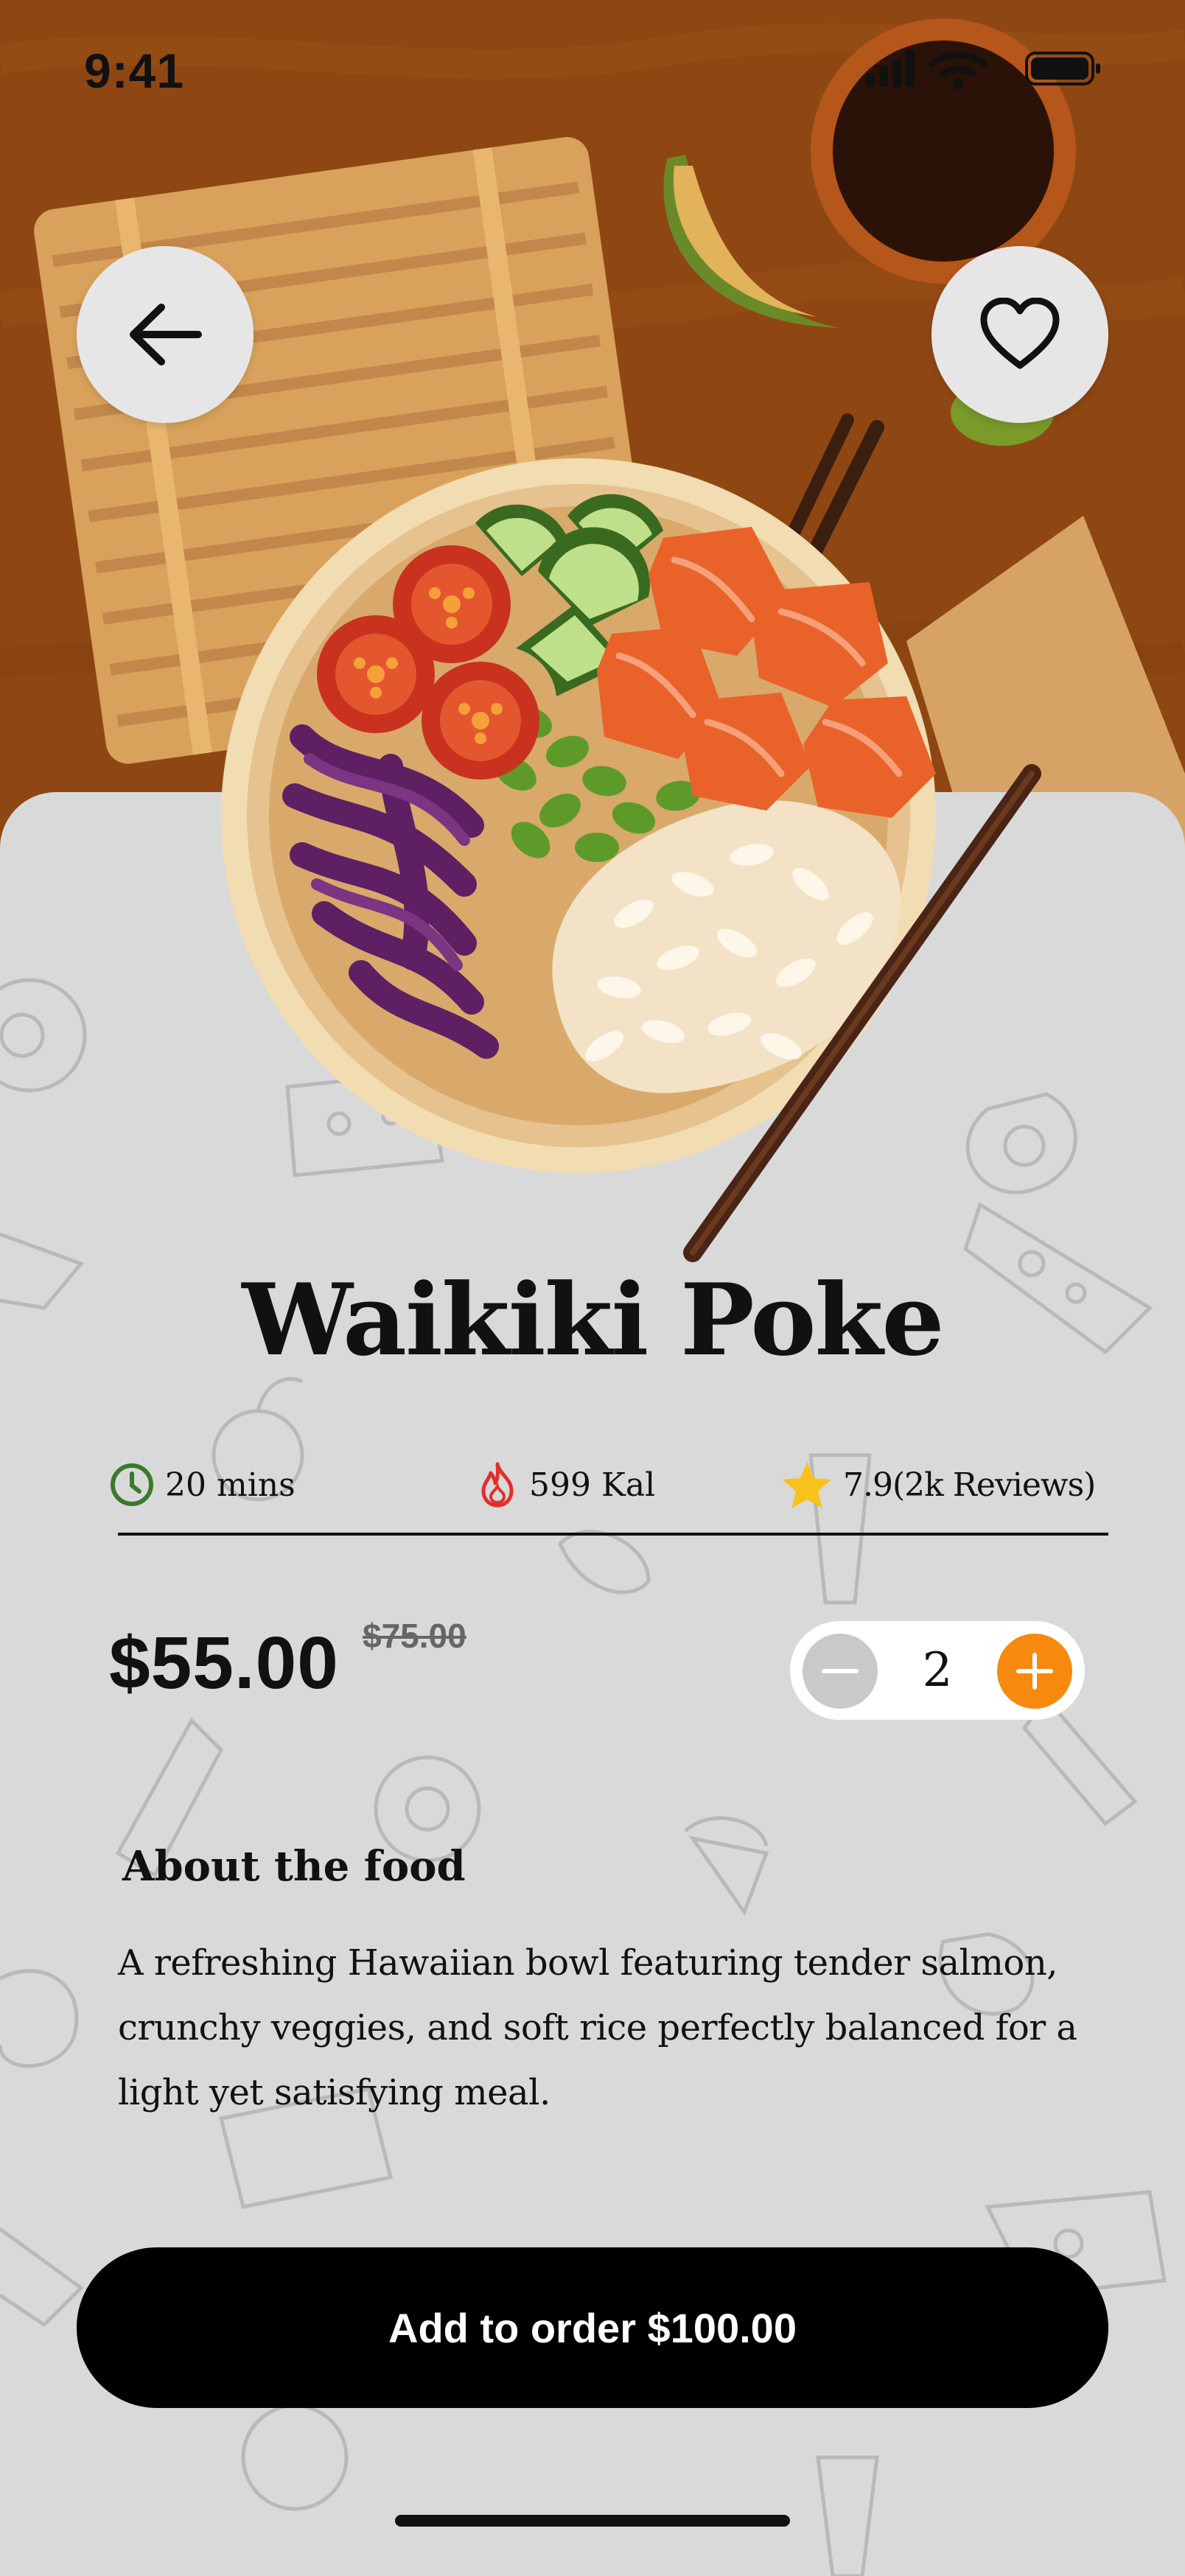 Image resolution: width=1185 pixels, height=2576 pixels. I want to click on add-to-order-label: Add to order $100.00, so click(592, 2327).